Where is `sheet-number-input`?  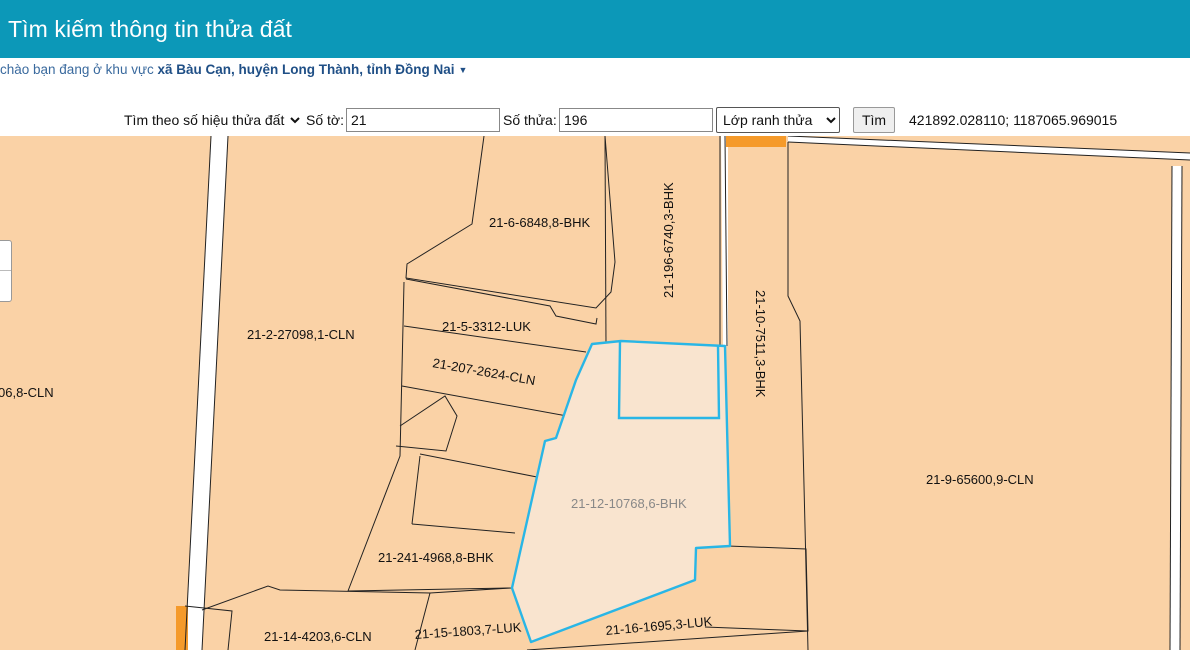
sheet-number-input is located at coordinates (423, 120).